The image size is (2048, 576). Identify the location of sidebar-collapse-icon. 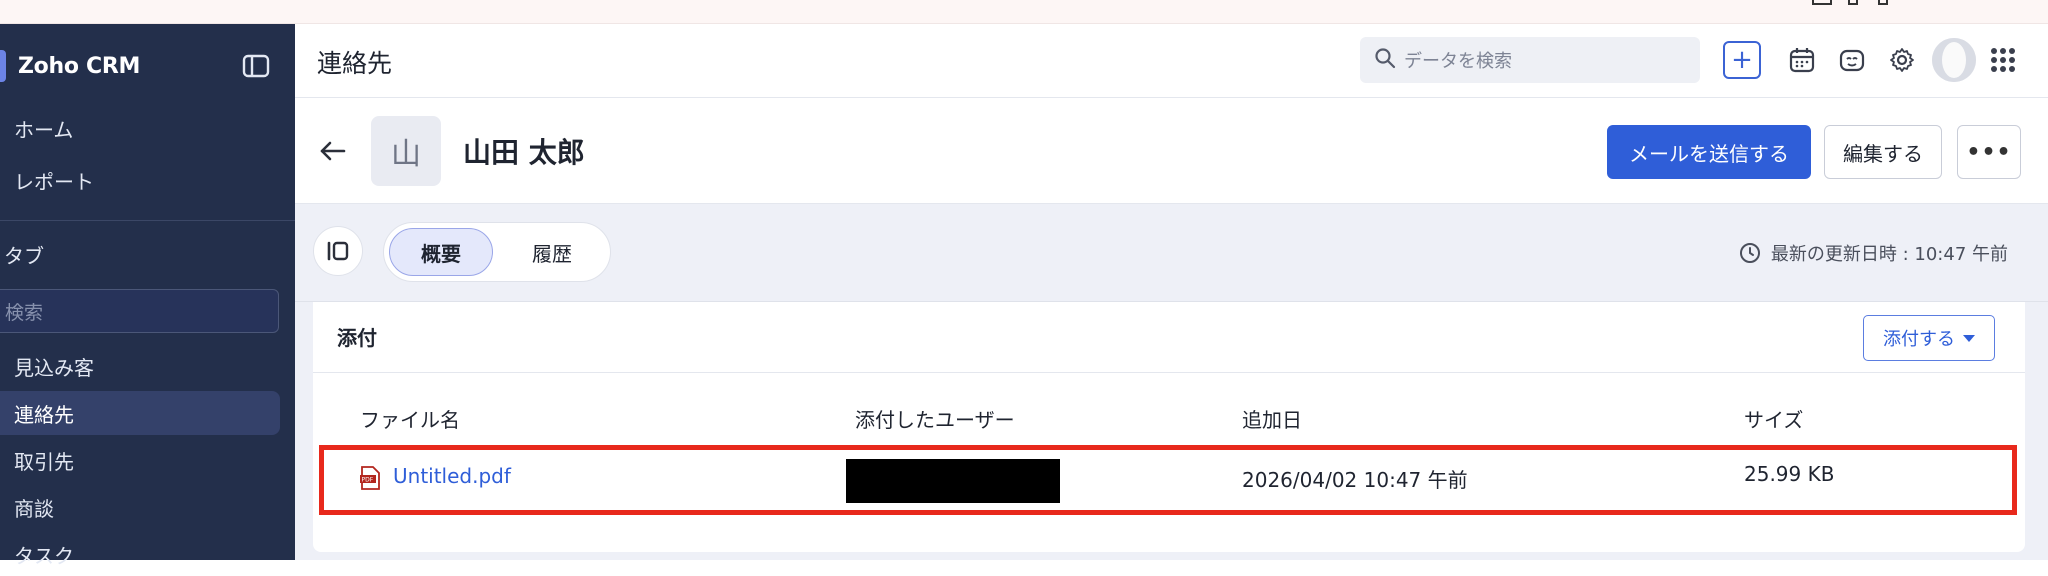
(256, 66).